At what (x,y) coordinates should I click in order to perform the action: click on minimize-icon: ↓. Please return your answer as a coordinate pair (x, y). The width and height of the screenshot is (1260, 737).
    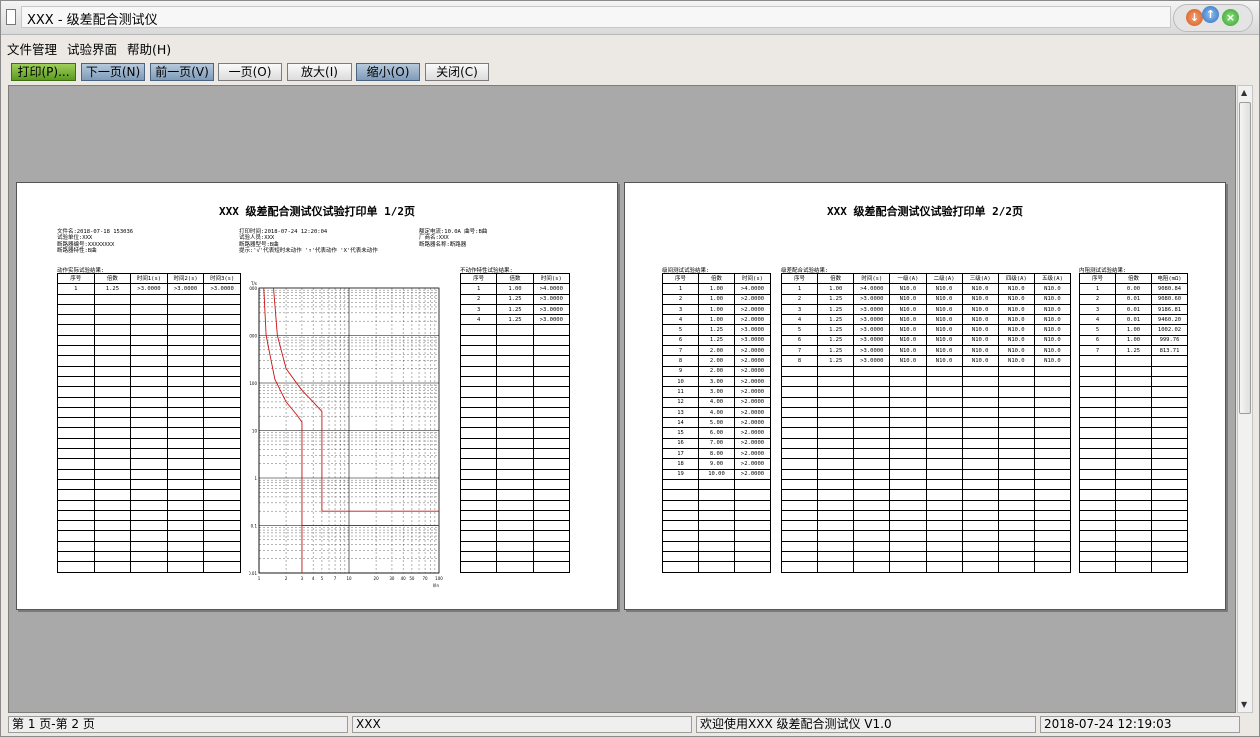
    Looking at the image, I should click on (1194, 17).